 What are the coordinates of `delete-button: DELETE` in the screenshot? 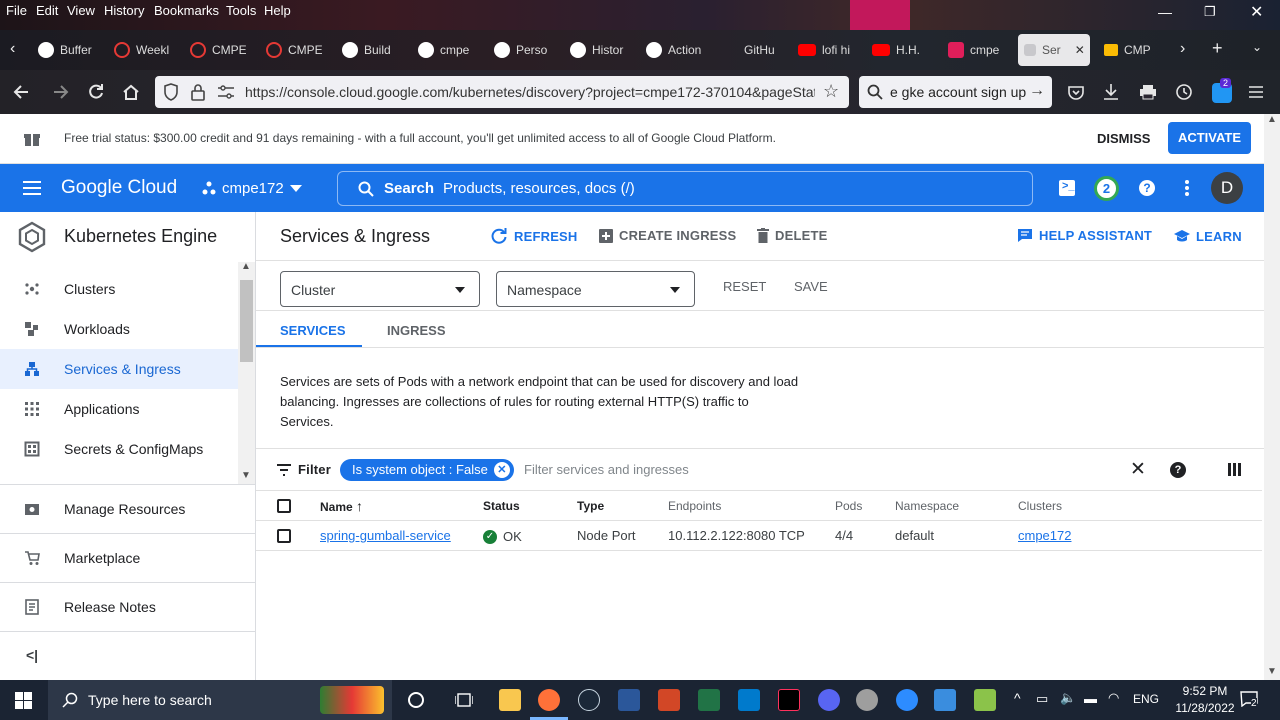 It's located at (792, 235).